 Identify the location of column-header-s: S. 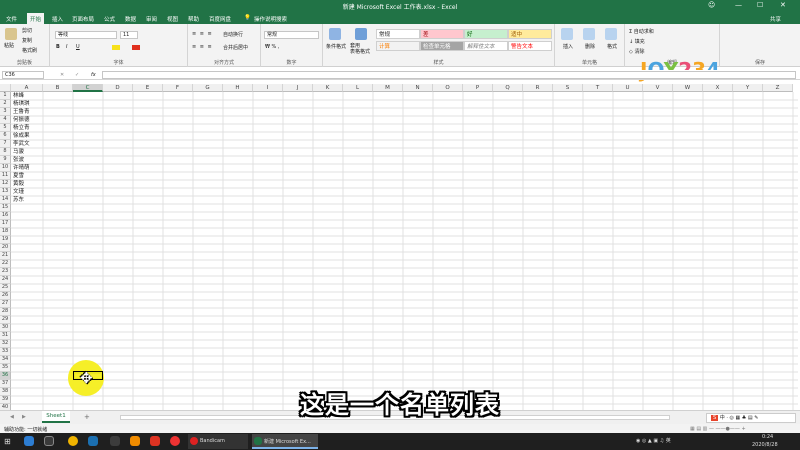
(568, 88).